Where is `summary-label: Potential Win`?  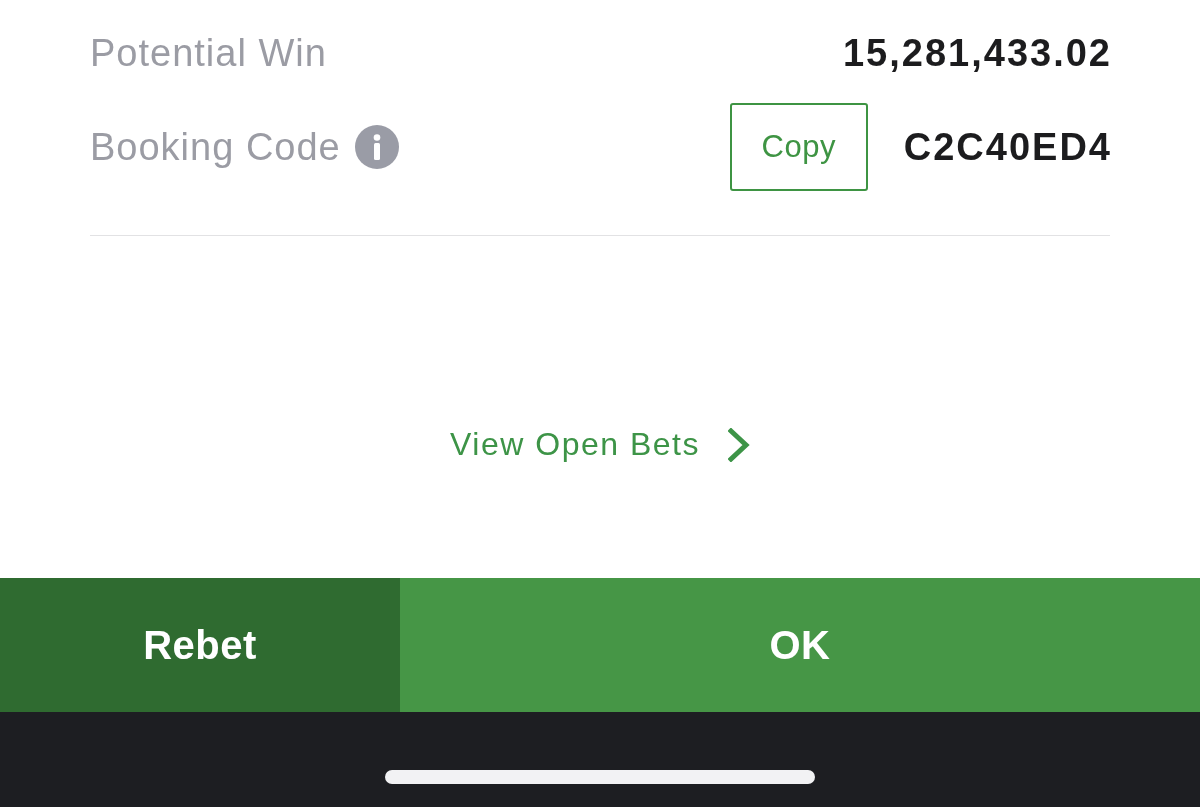
summary-label: Potential Win is located at coordinates (208, 53).